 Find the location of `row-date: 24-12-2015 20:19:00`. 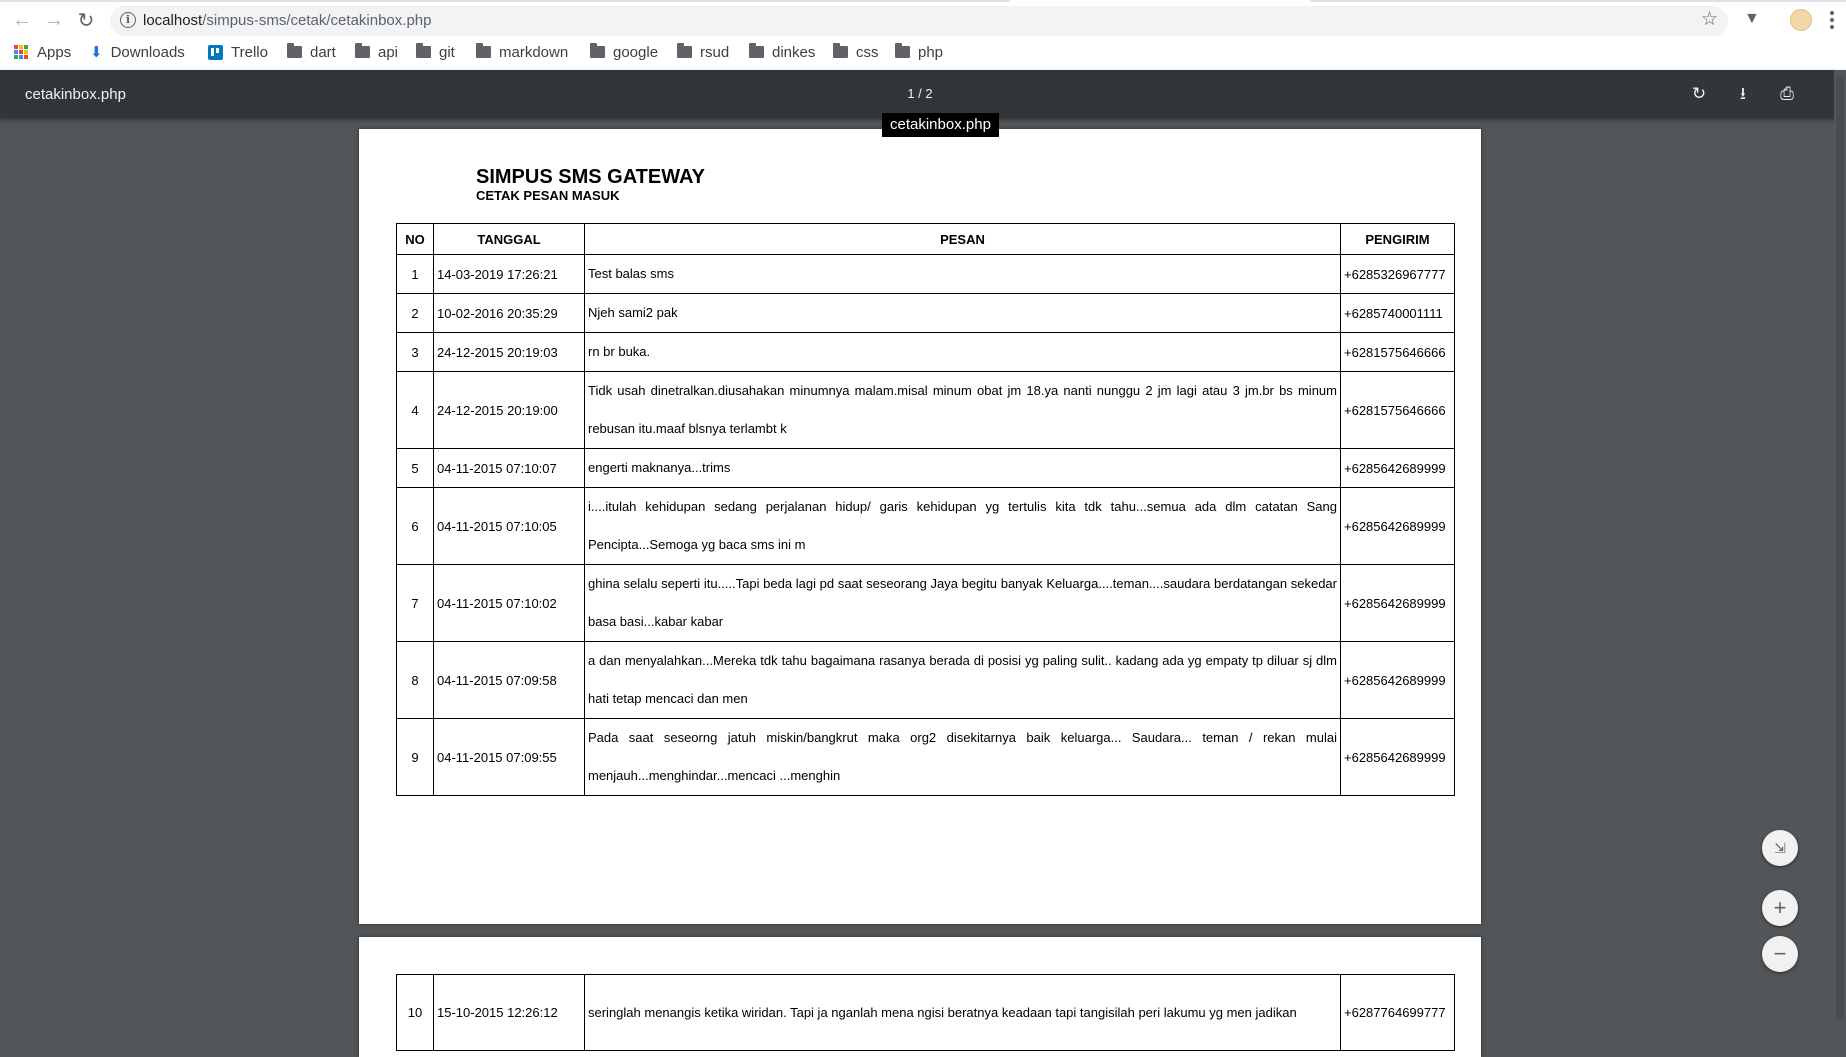

row-date: 24-12-2015 20:19:00 is located at coordinates (509, 410).